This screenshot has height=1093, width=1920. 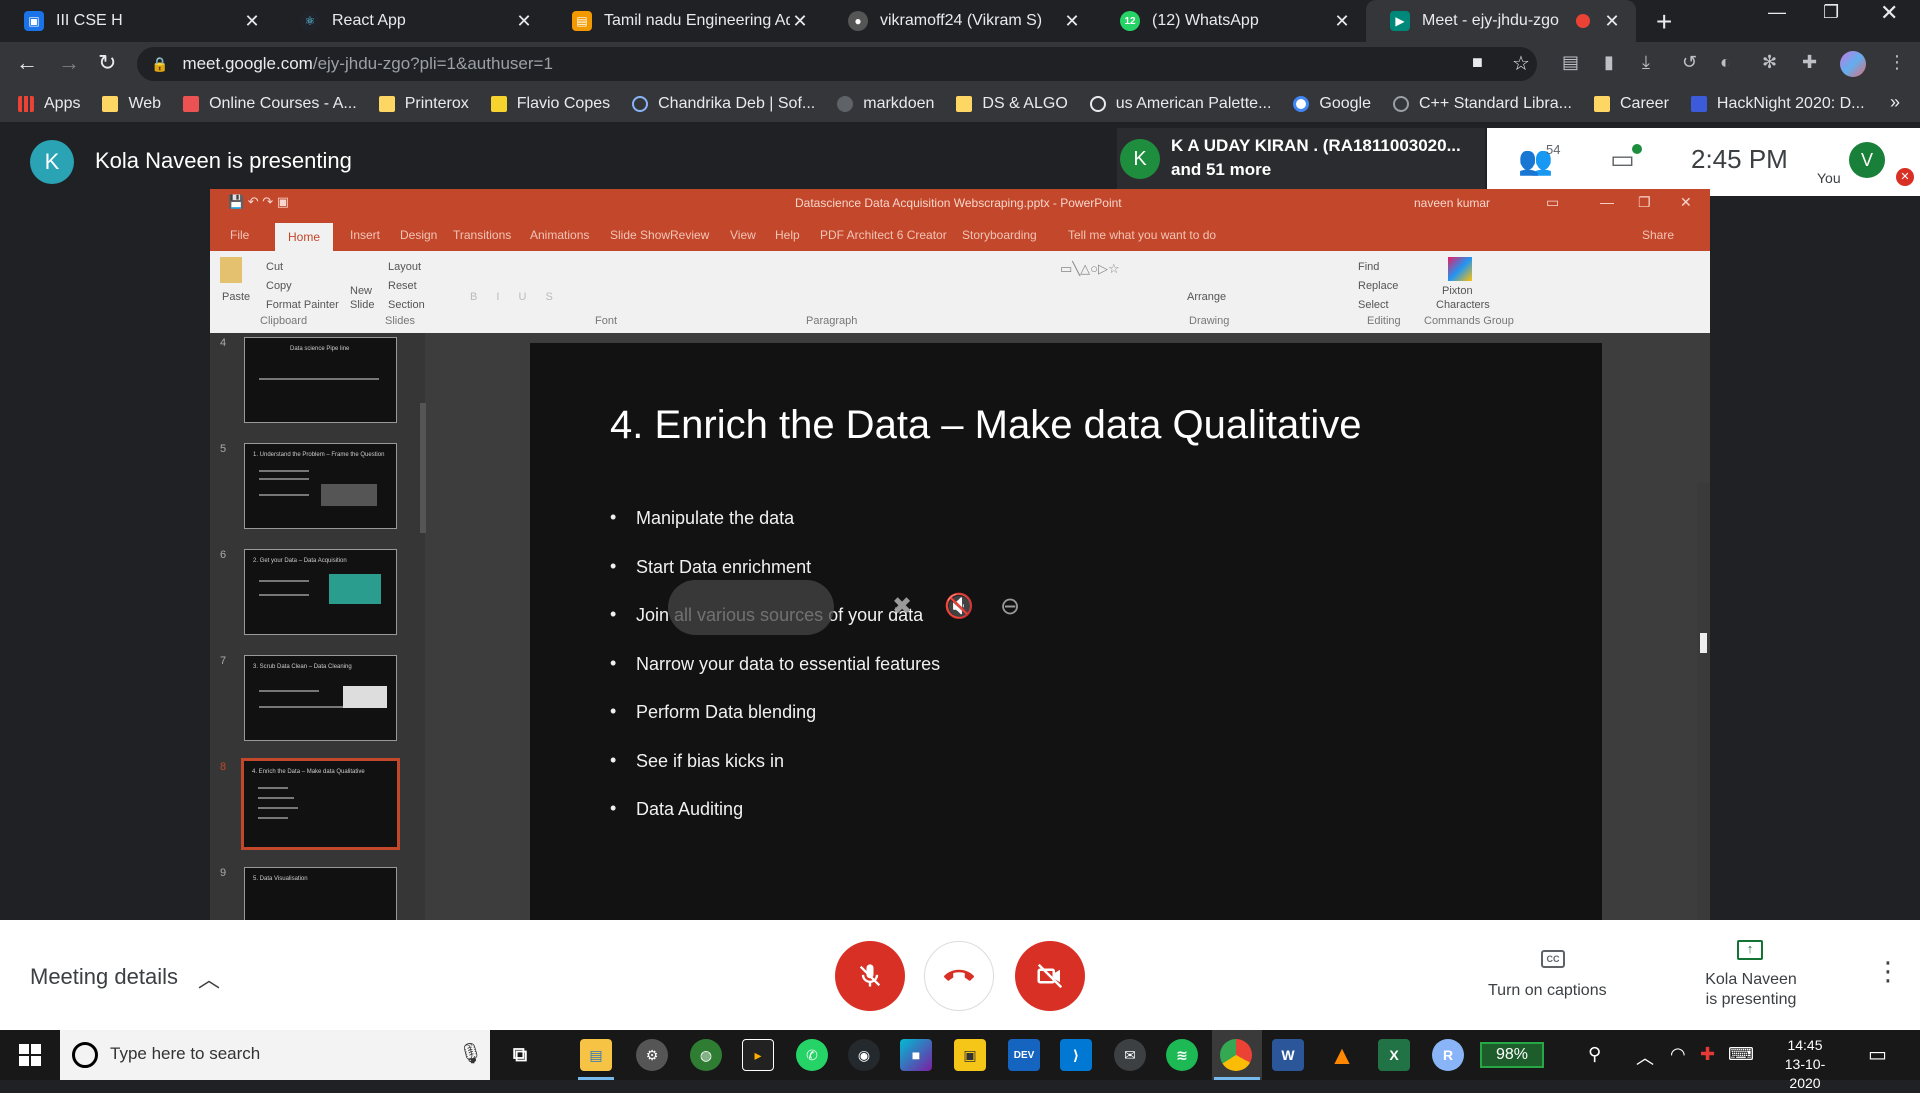 What do you see at coordinates (1130, 1055) in the screenshot?
I see `mail-notification-icon: ✉` at bounding box center [1130, 1055].